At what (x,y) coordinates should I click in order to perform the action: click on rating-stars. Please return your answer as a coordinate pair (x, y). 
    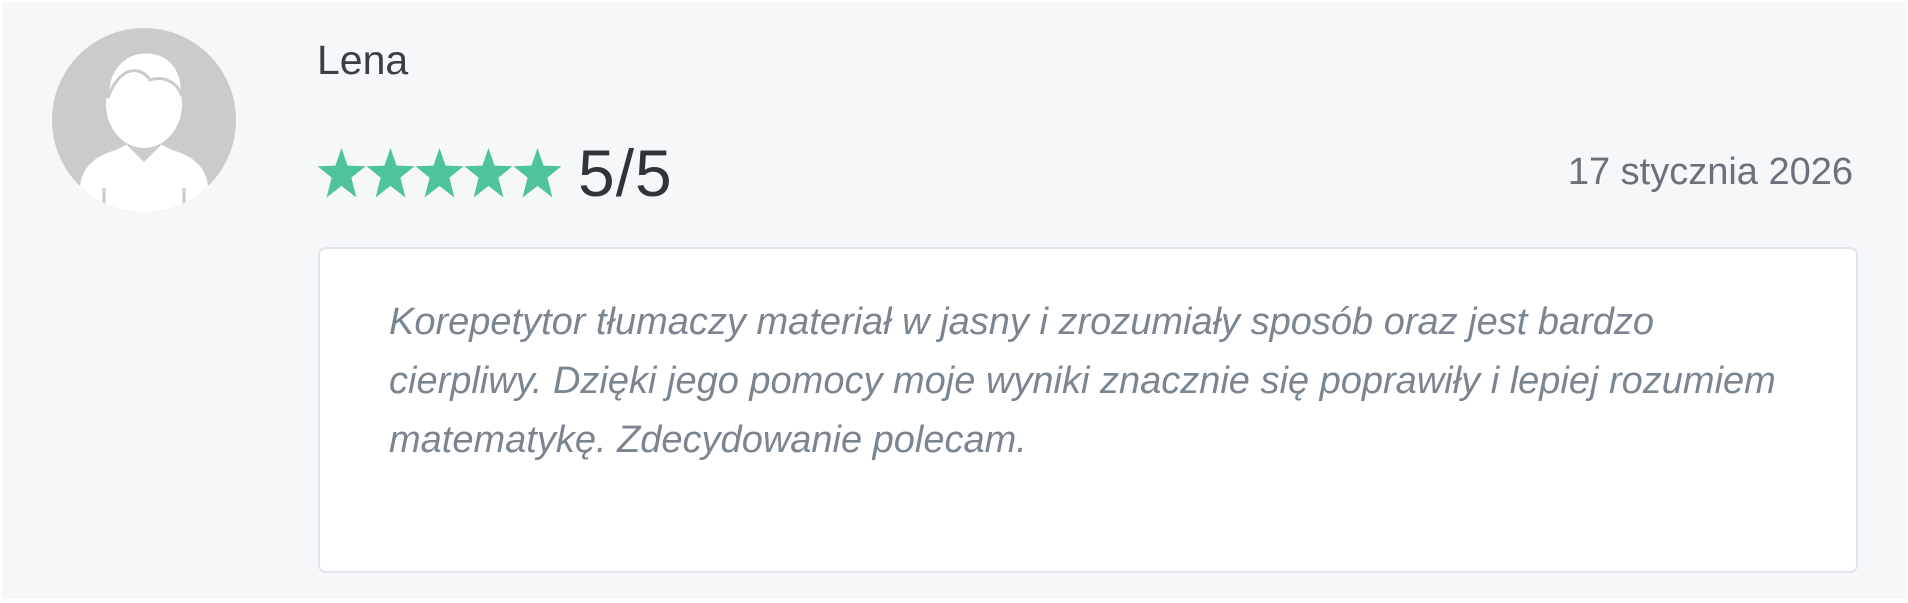
    Looking at the image, I should click on (439, 173).